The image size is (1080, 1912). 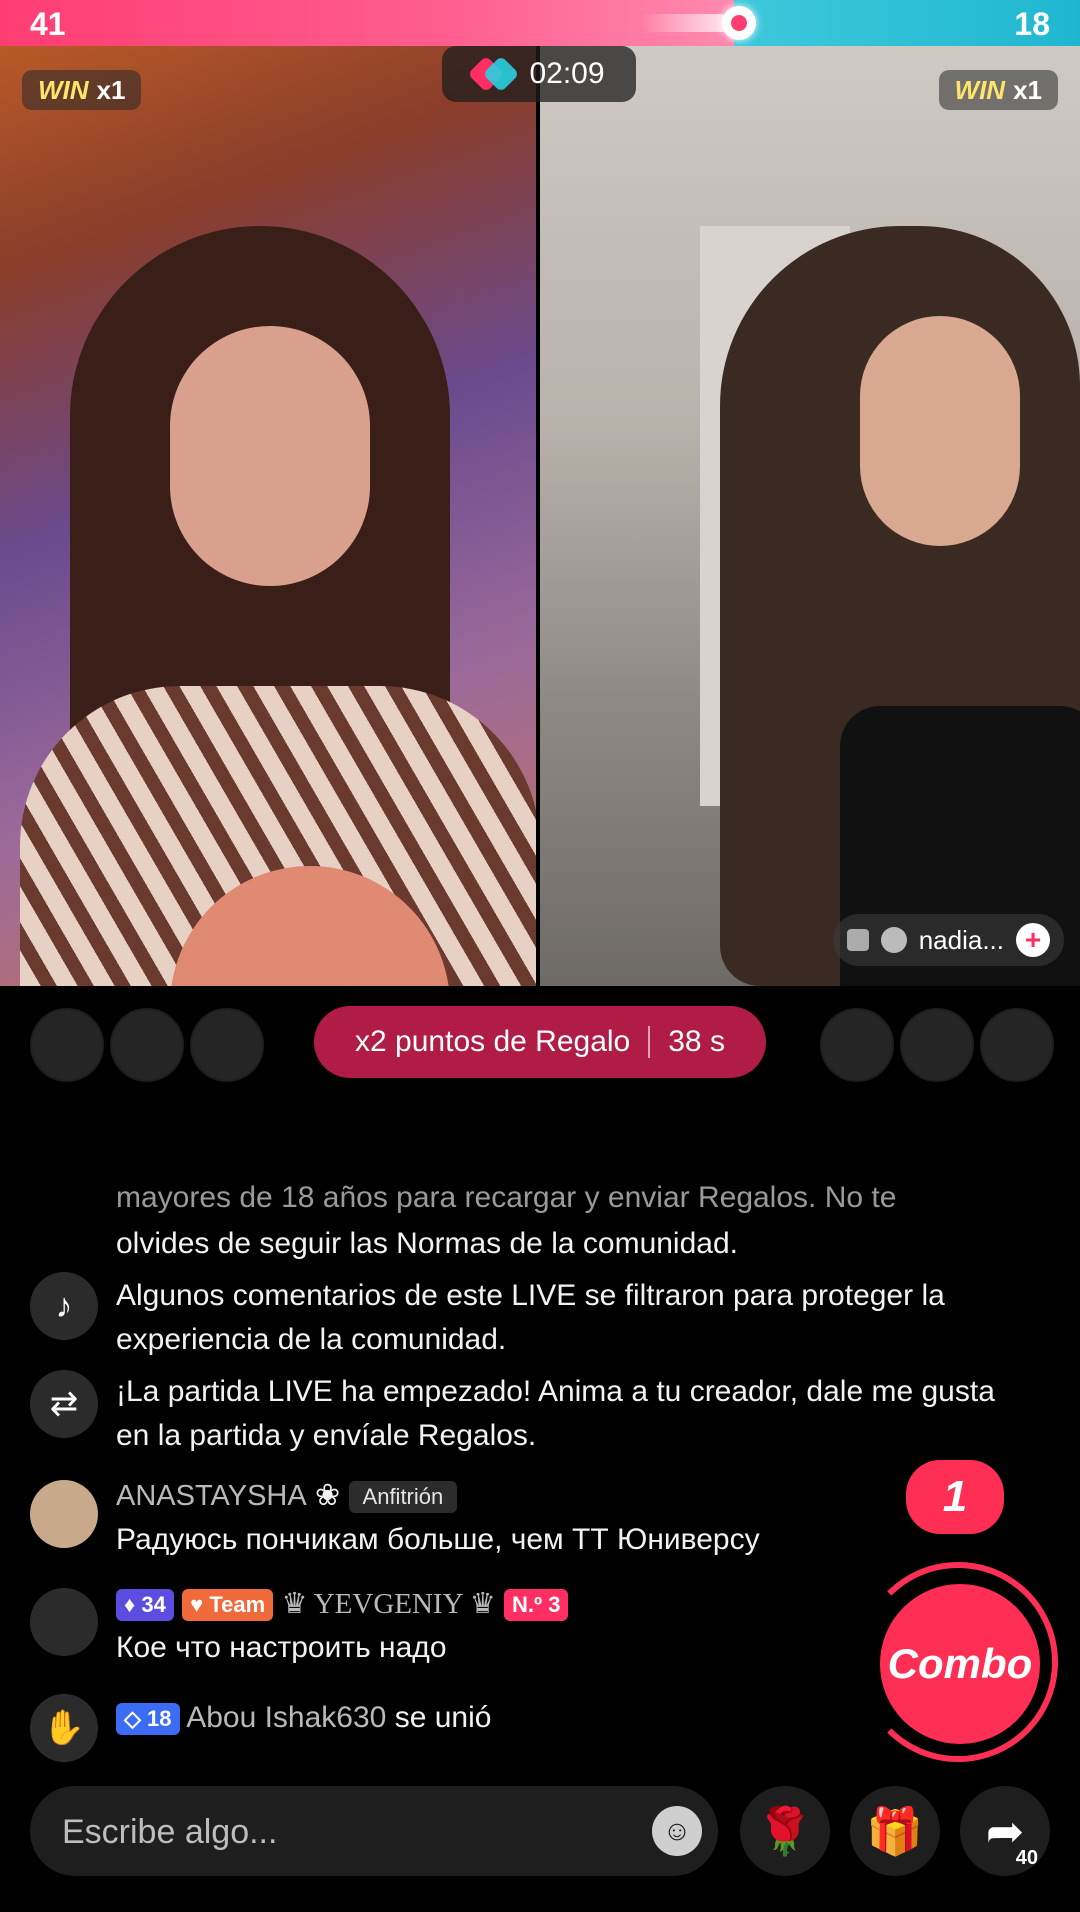 I want to click on battle-timer: 02:09, so click(x=539, y=74).